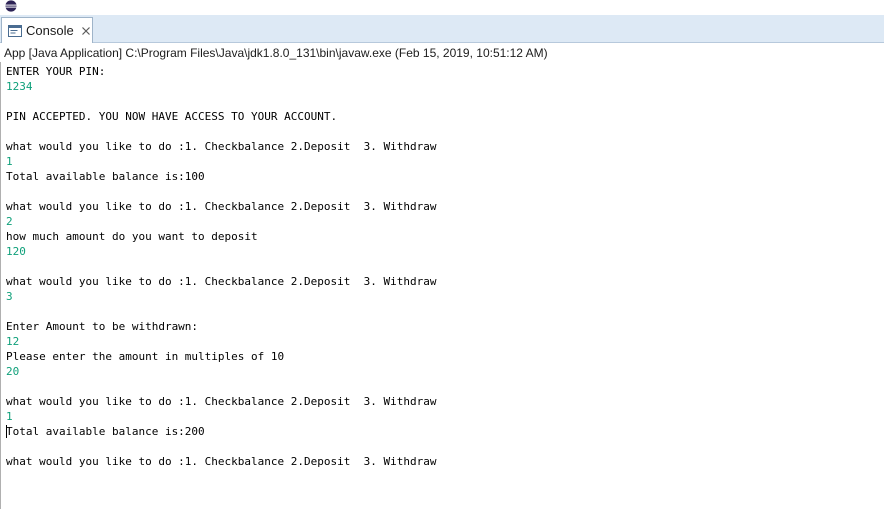 The width and height of the screenshot is (884, 509). I want to click on console-icon, so click(15, 31).